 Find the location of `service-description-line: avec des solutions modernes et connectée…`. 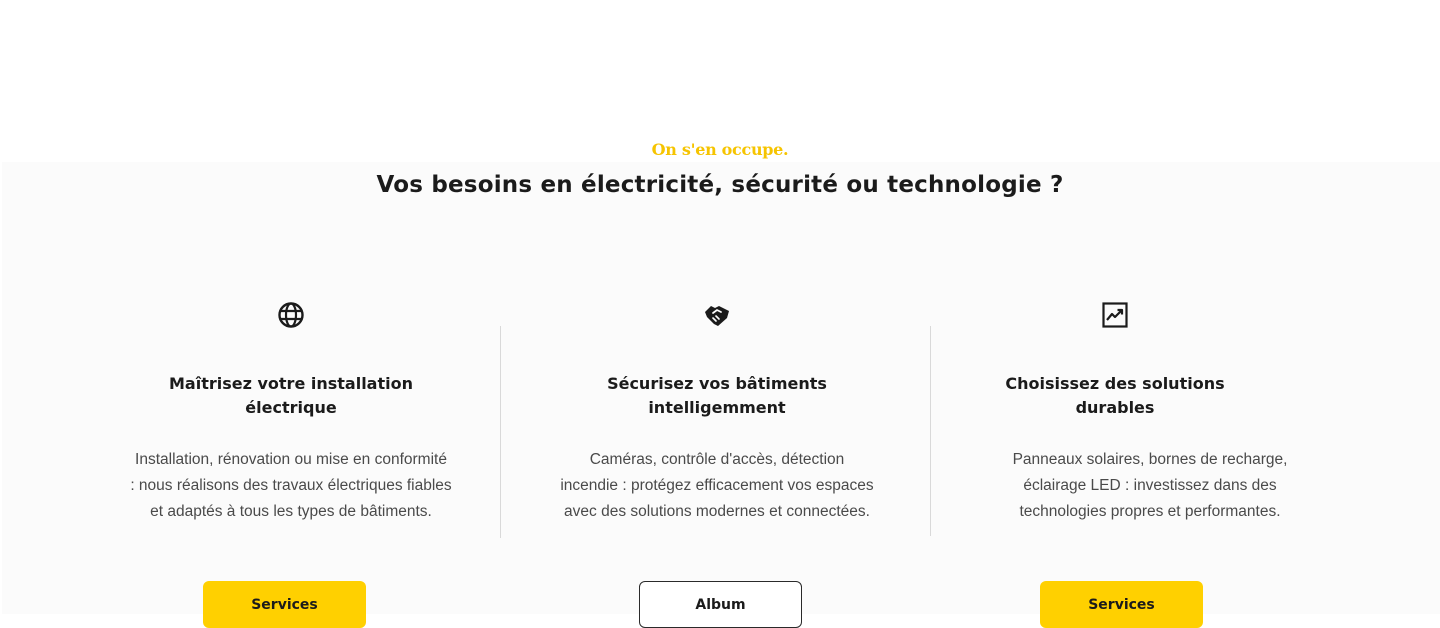

service-description-line: avec des solutions modernes et connectée… is located at coordinates (717, 511).